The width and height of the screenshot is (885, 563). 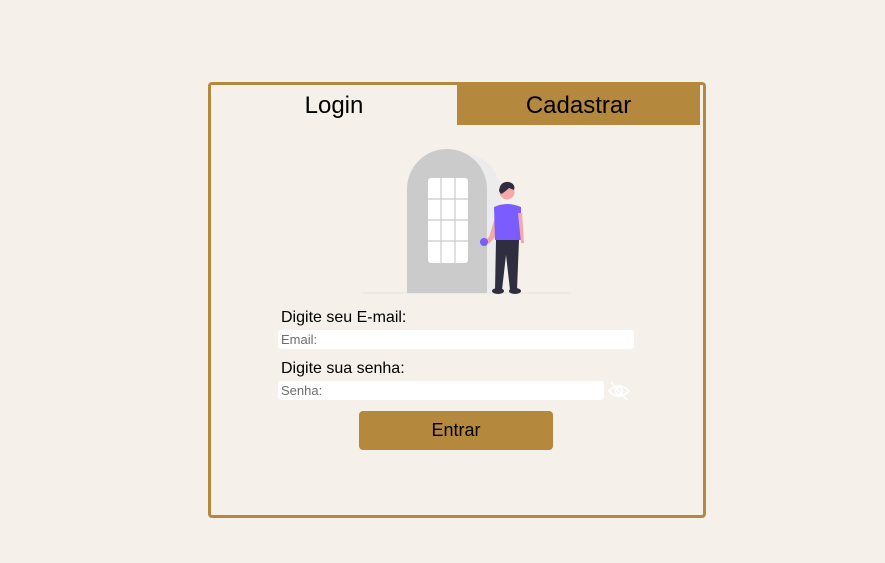 What do you see at coordinates (578, 105) in the screenshot?
I see `tab-register: Cadastrar` at bounding box center [578, 105].